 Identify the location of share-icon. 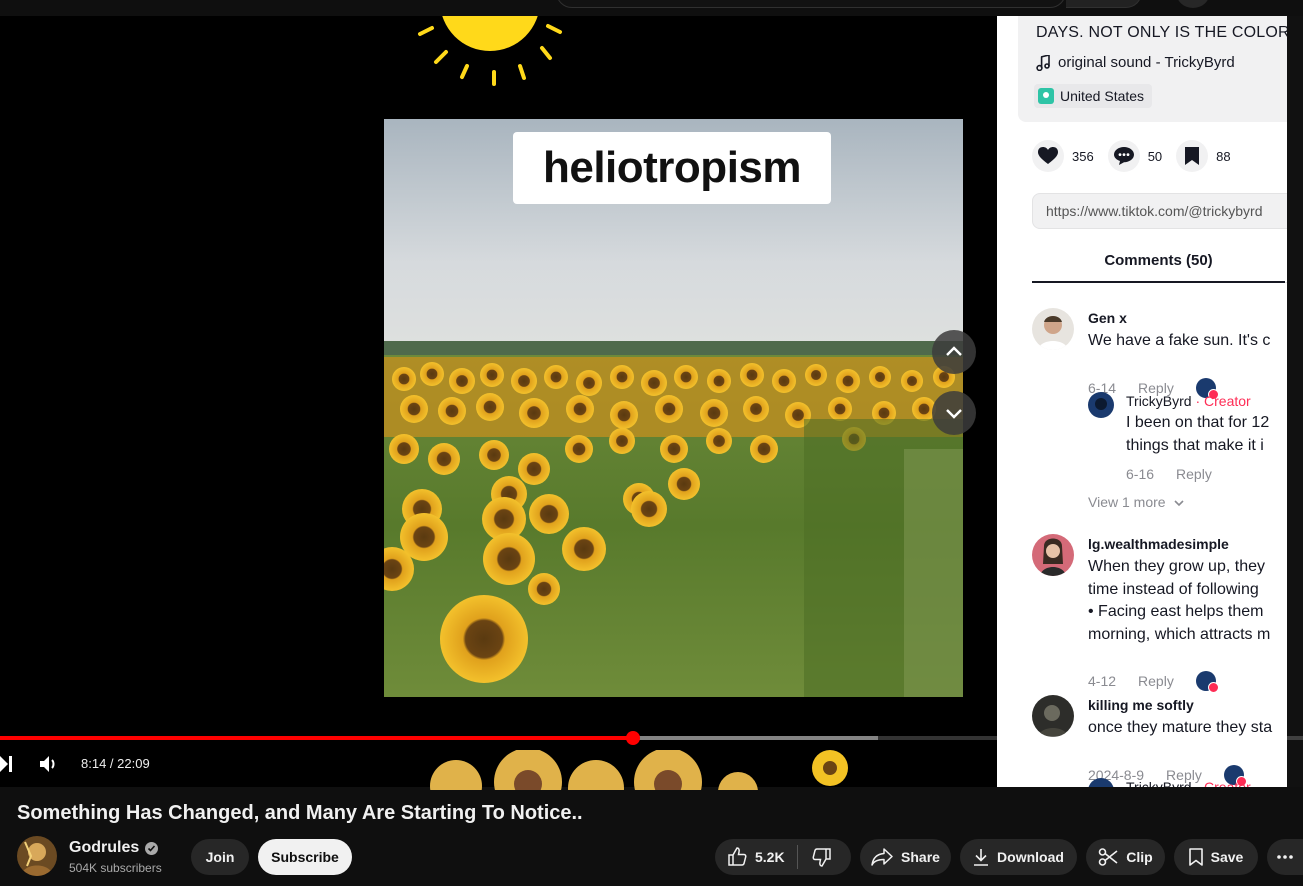
(882, 857).